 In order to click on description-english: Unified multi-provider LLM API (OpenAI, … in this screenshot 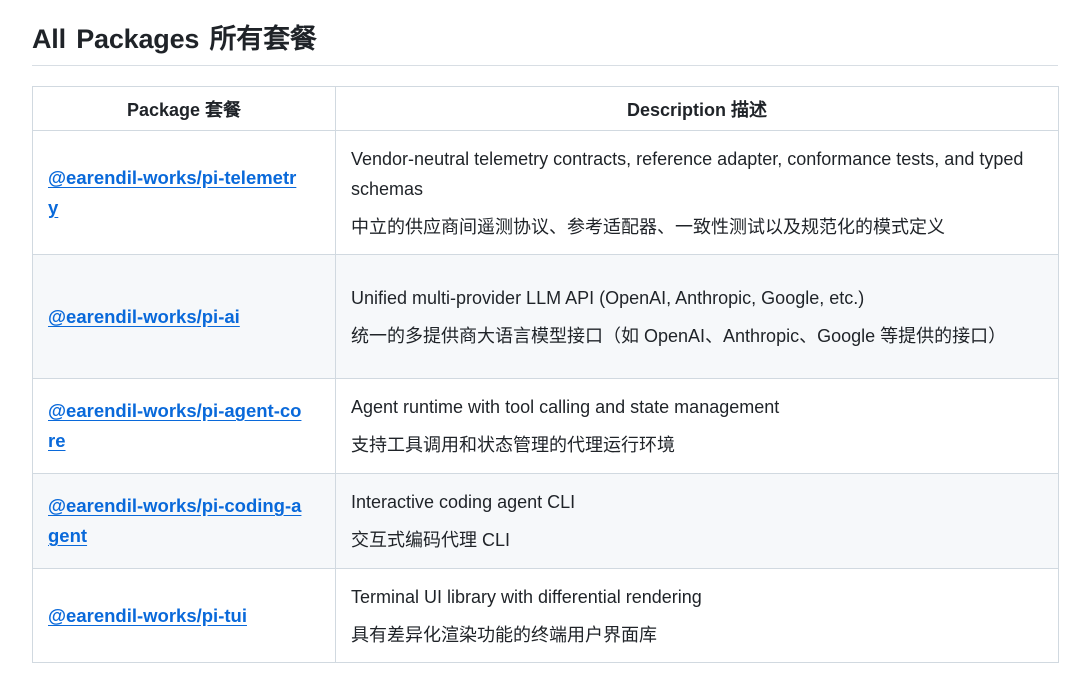, I will do `click(608, 297)`.